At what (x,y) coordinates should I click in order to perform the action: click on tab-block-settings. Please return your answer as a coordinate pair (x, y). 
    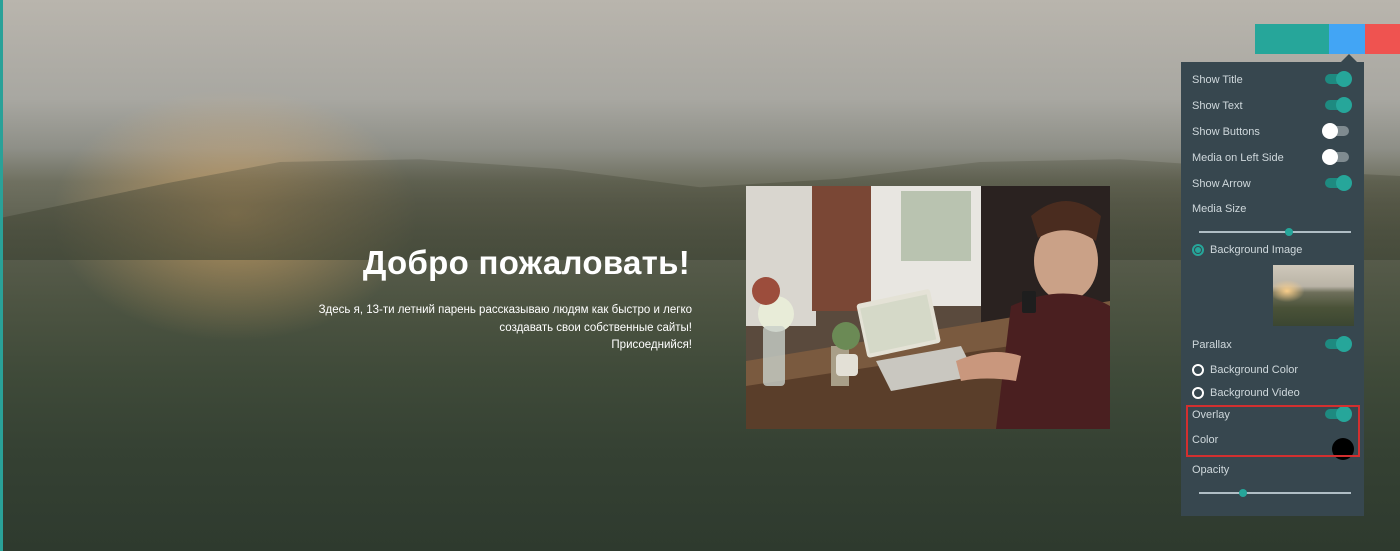
    Looking at the image, I should click on (1292, 39).